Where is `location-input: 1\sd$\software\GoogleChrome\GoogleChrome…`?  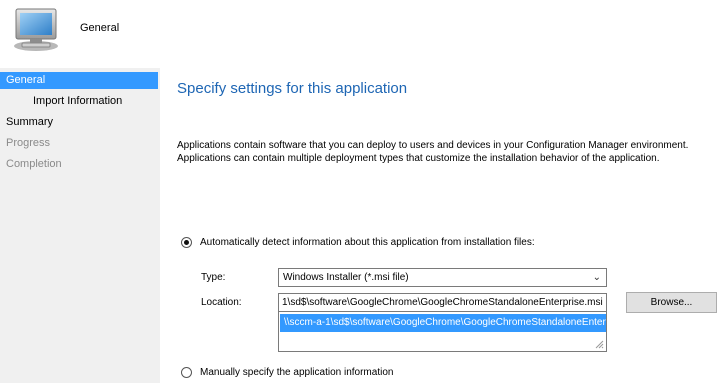
location-input: 1\sd$\software\GoogleChrome\GoogleChrome… is located at coordinates (442, 302).